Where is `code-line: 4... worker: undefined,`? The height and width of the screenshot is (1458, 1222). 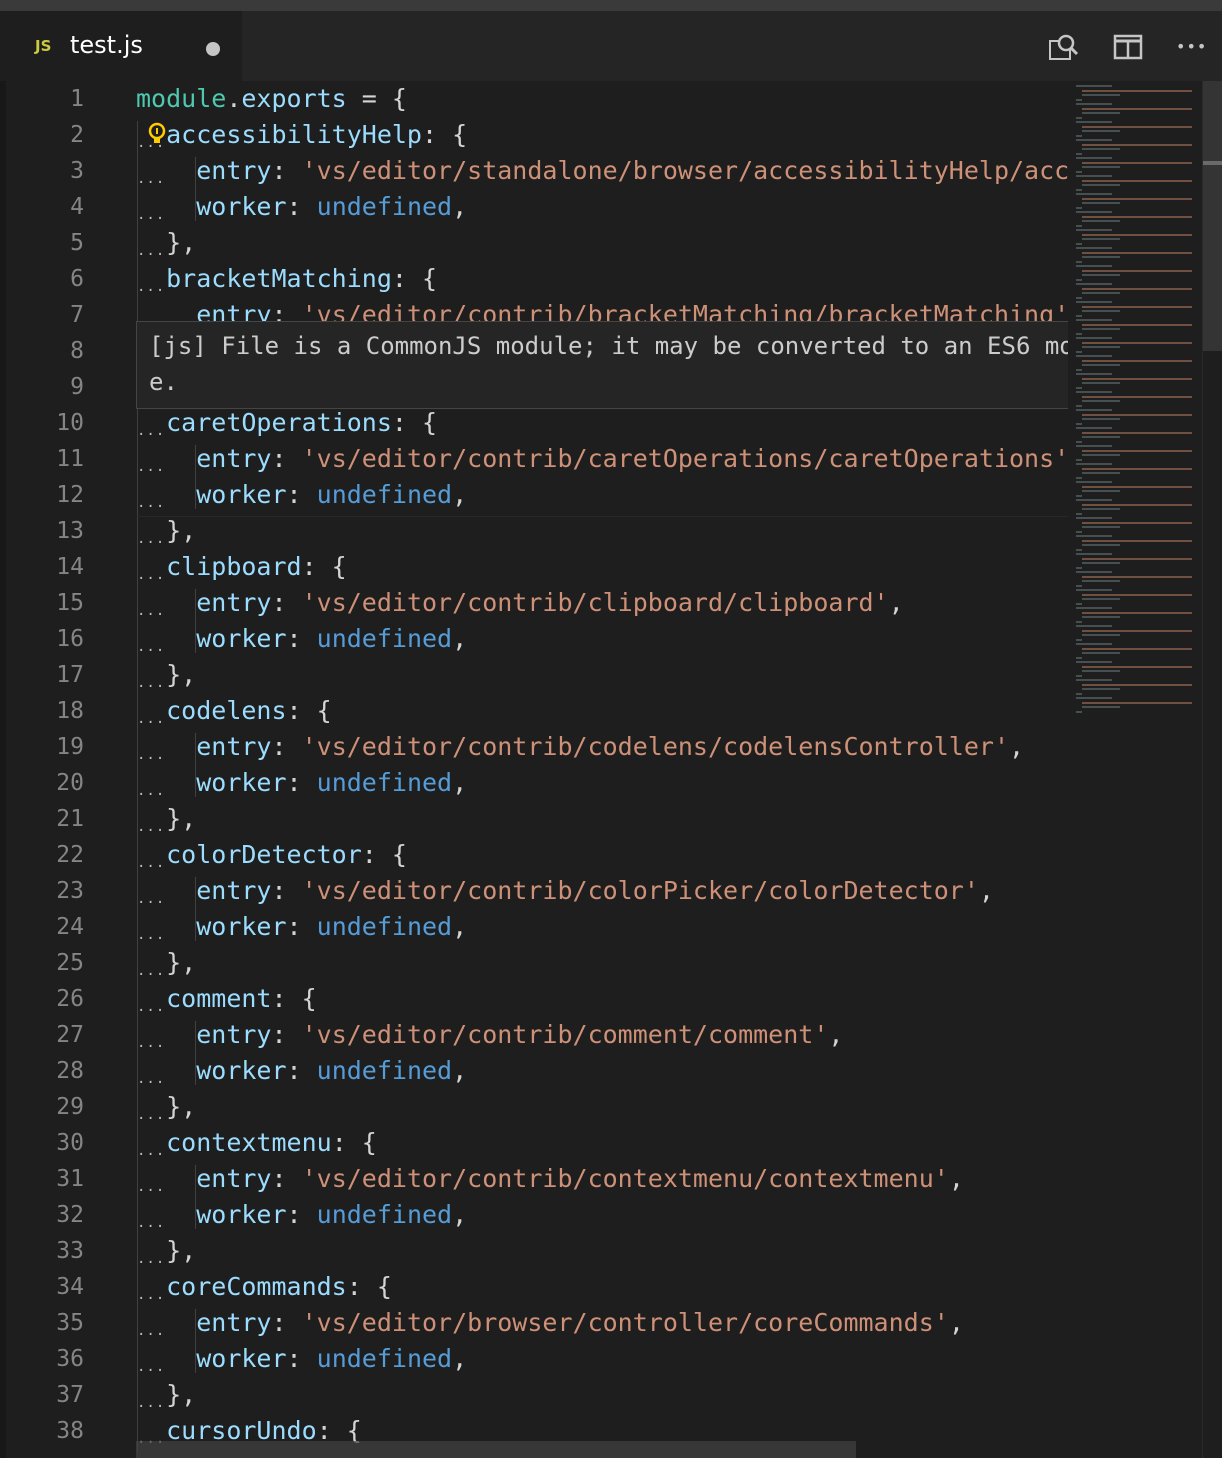
code-line: 4... worker: undefined, is located at coordinates (535, 207).